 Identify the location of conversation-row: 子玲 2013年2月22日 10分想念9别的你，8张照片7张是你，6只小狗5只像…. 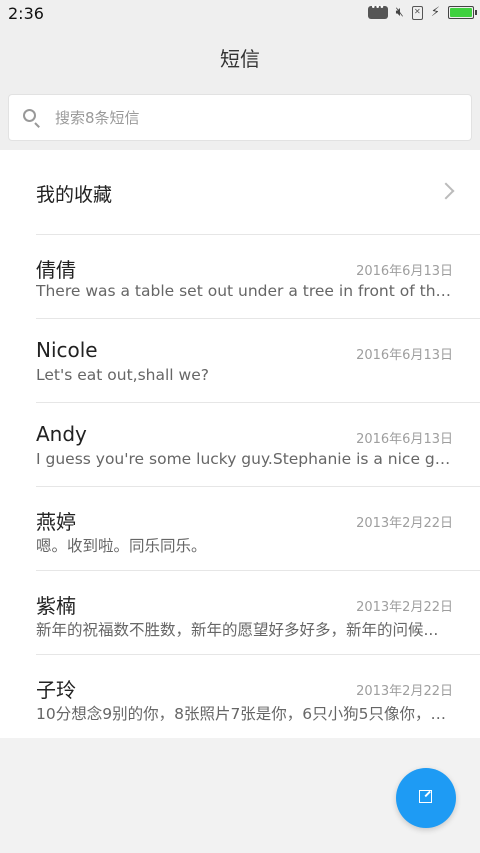
(240, 696).